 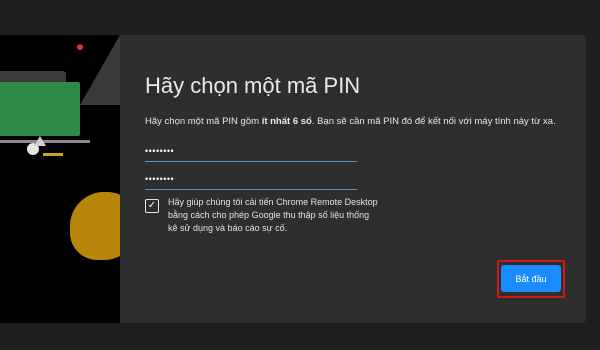 I want to click on pin-confirm-field, so click(x=251, y=179).